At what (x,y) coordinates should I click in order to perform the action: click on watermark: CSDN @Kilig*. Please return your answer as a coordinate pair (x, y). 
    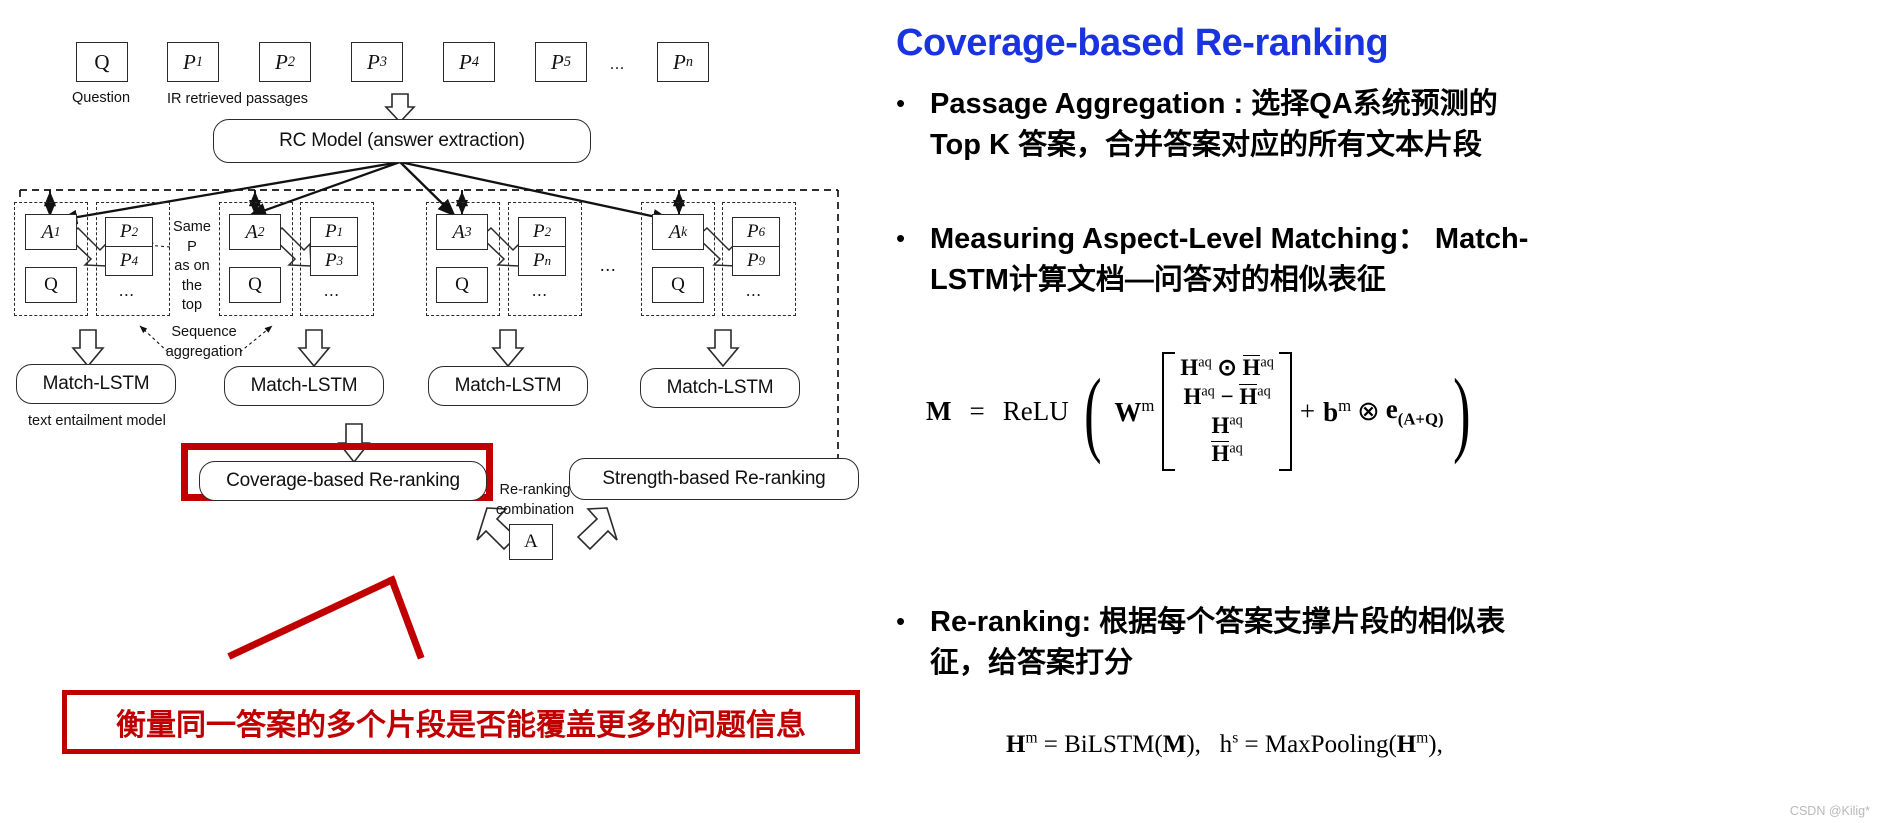
    Looking at the image, I should click on (1829, 811).